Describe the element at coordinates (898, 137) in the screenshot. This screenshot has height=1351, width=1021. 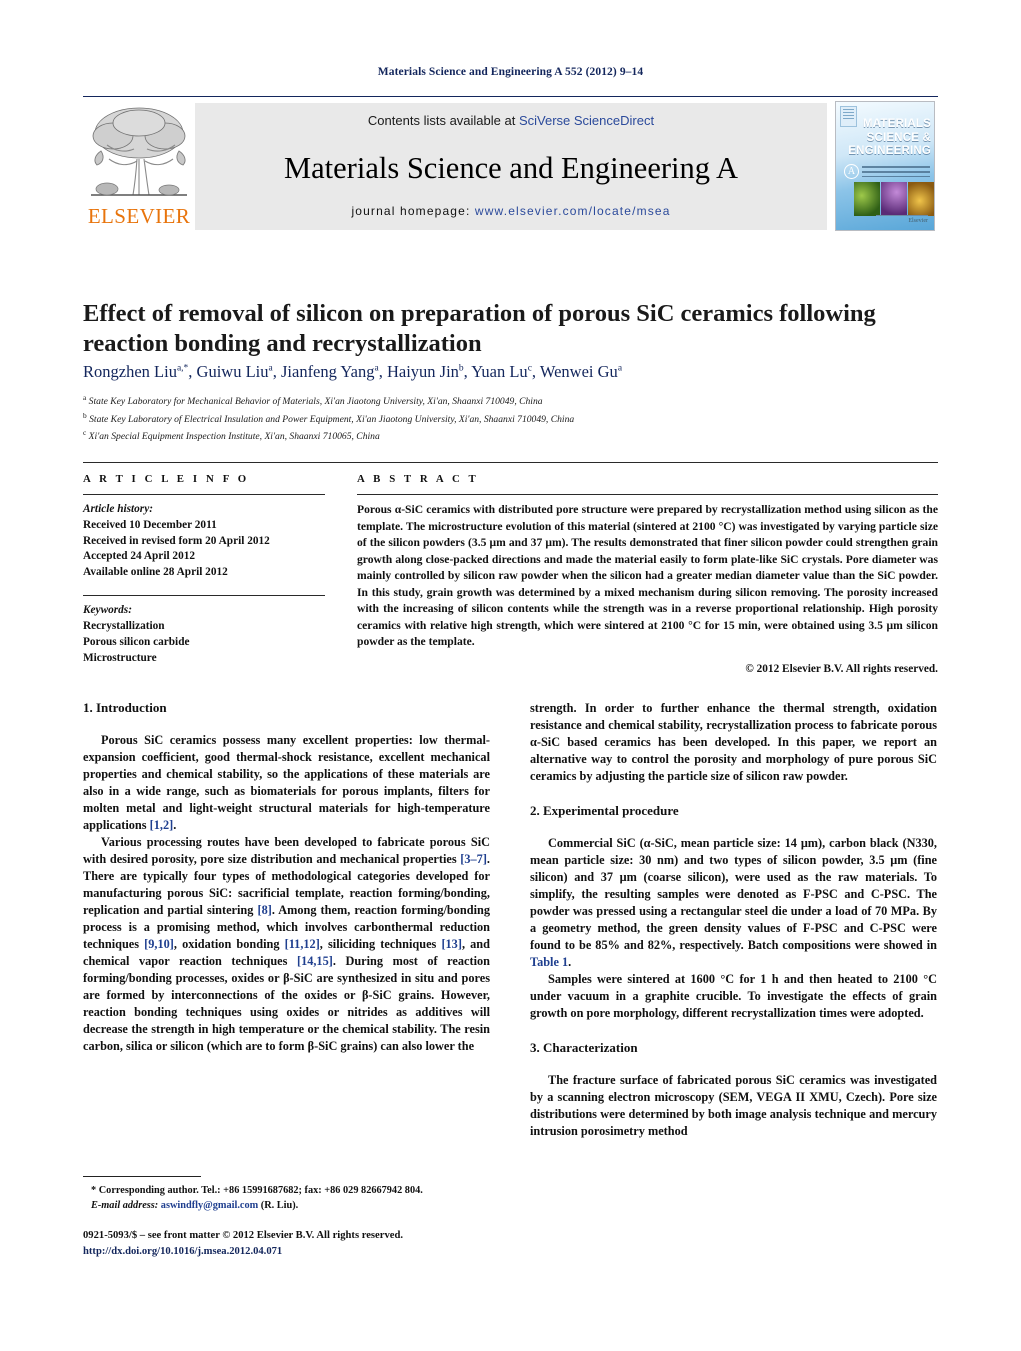
I see `cover-title-line2: SCIENCE &` at that location.